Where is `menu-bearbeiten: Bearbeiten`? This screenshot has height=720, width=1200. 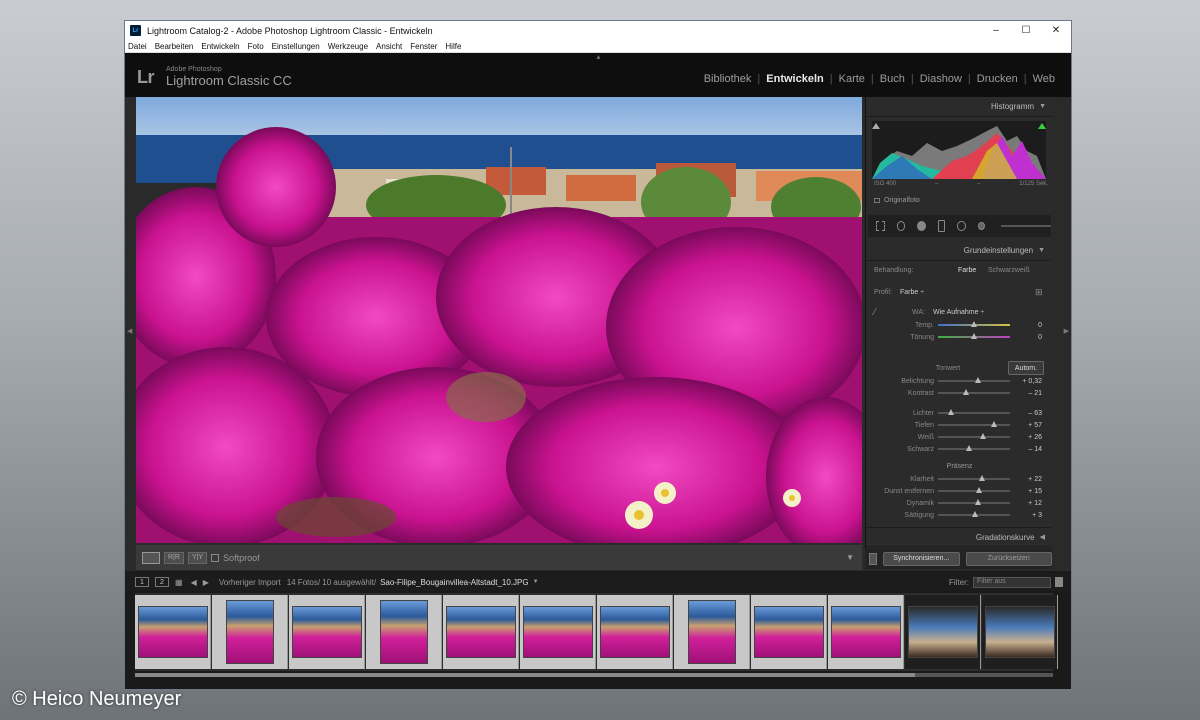 menu-bearbeiten: Bearbeiten is located at coordinates (174, 46).